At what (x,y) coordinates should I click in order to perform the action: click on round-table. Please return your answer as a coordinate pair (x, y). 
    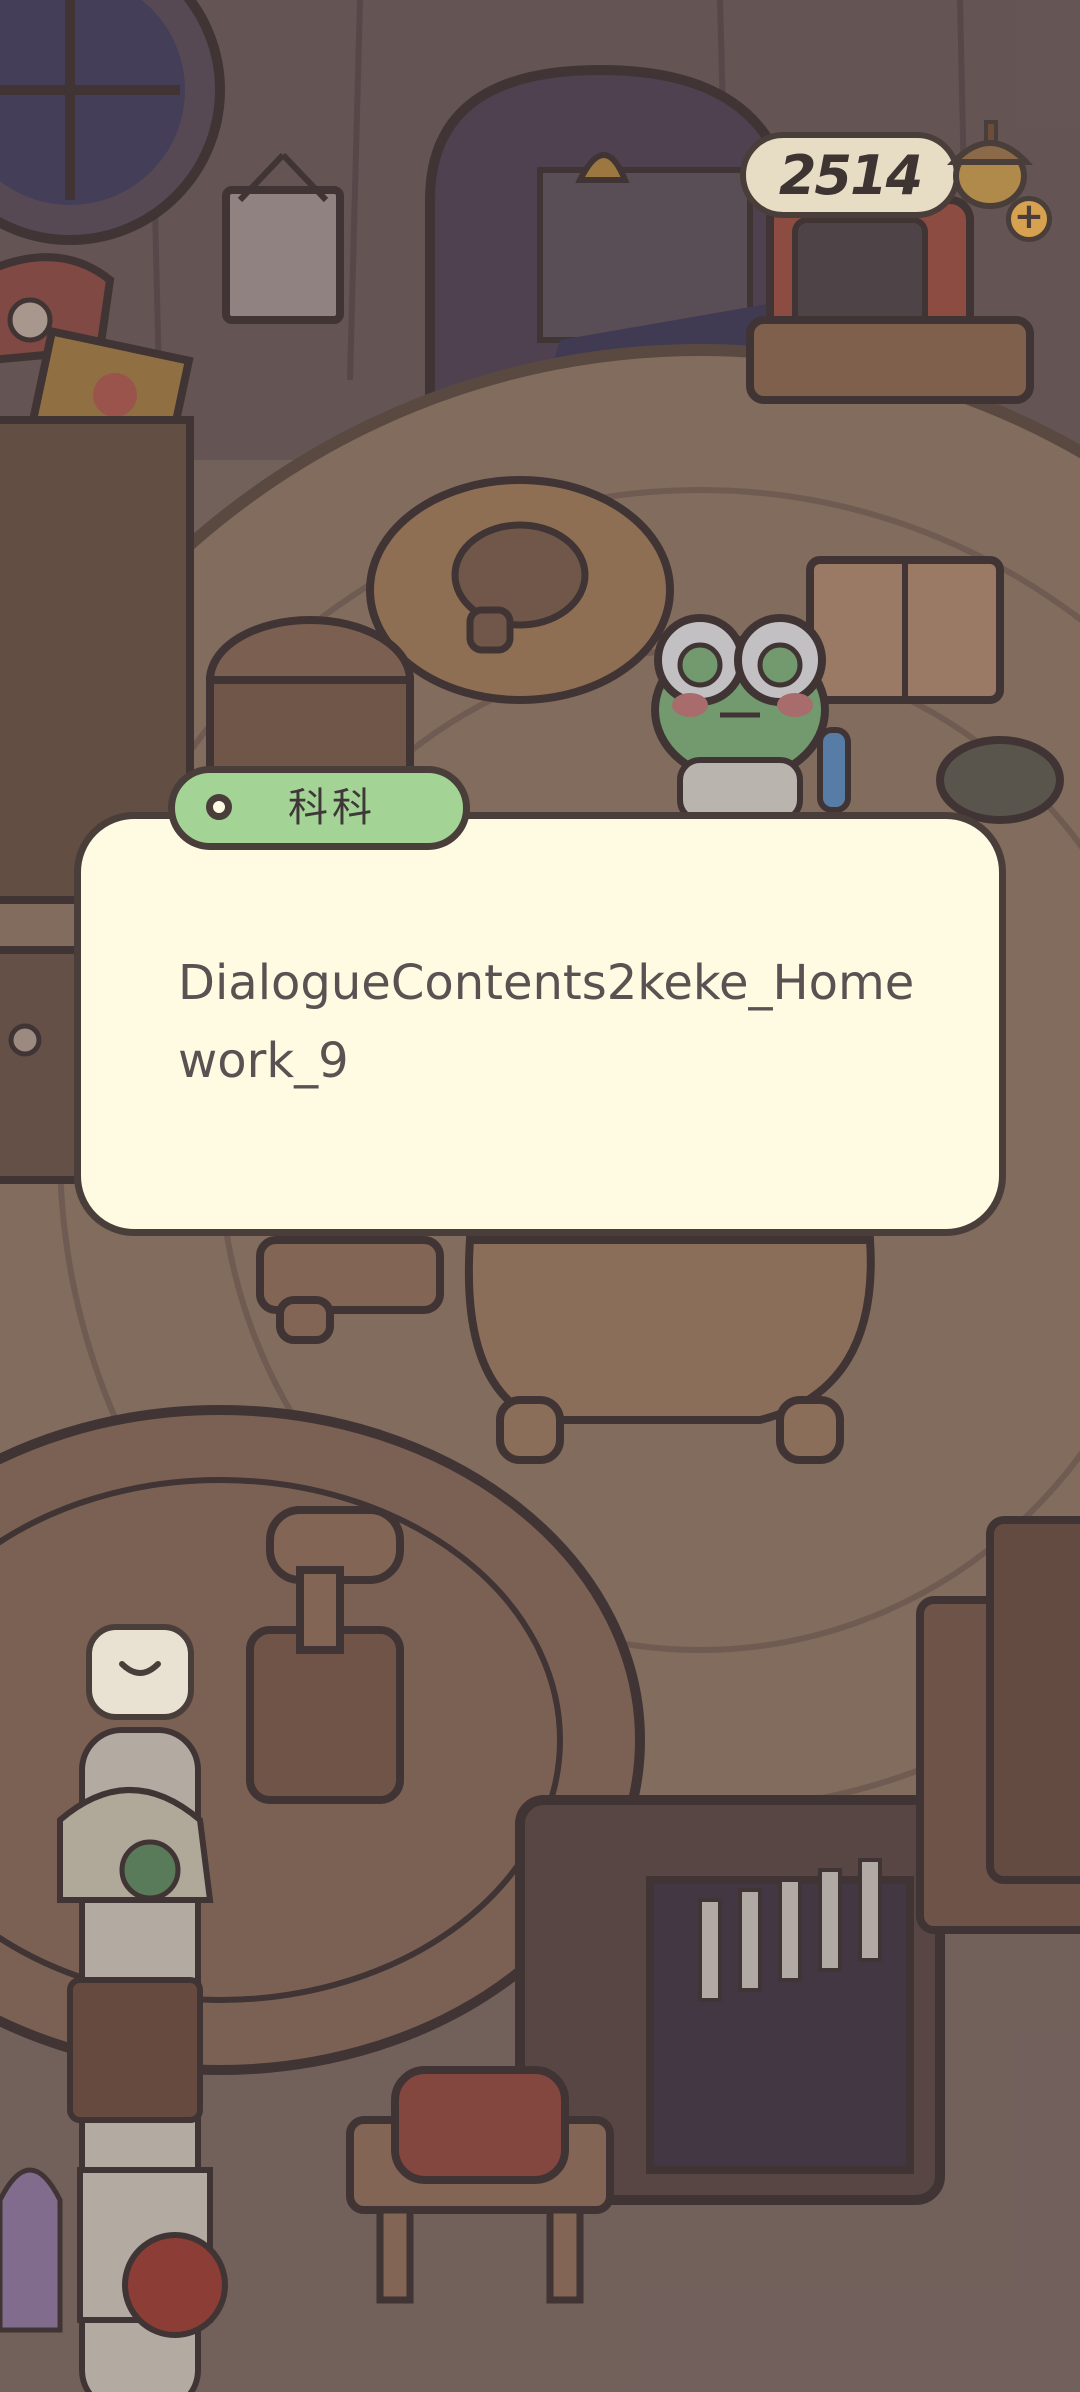
    Looking at the image, I should click on (520, 590).